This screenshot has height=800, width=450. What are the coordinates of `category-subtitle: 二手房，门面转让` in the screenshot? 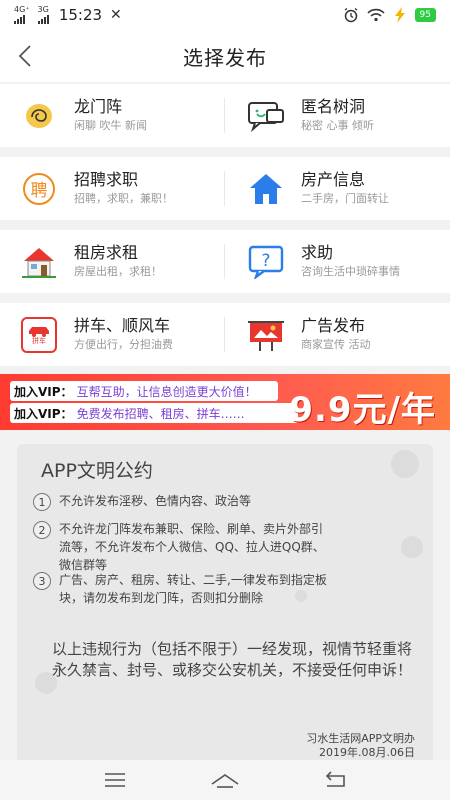 It's located at (345, 198).